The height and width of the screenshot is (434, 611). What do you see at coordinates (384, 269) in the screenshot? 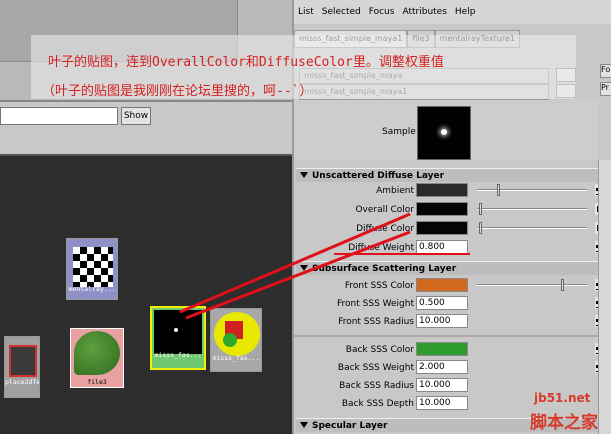
I see `section-title: Subsurface Scattering Layer` at bounding box center [384, 269].